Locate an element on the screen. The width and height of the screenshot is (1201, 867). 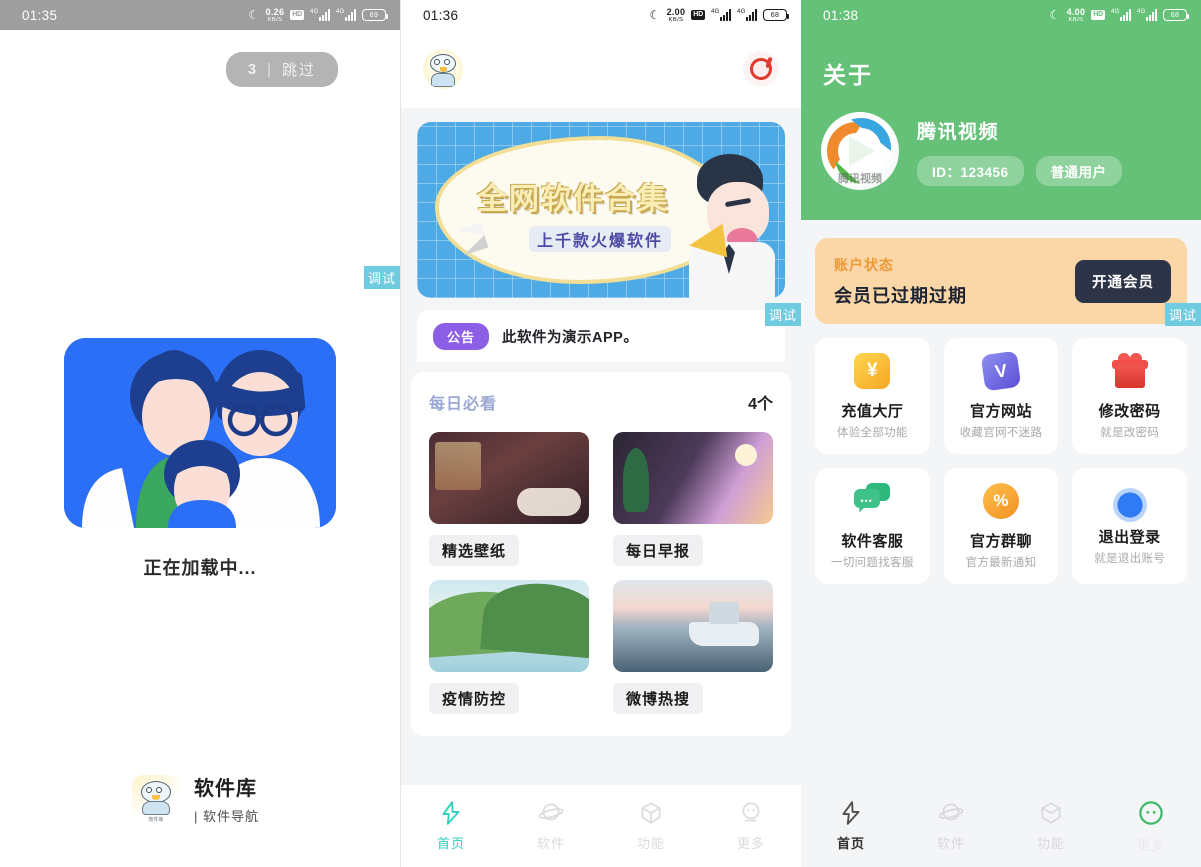
yen-icon: ¥ is located at coordinates (872, 370).